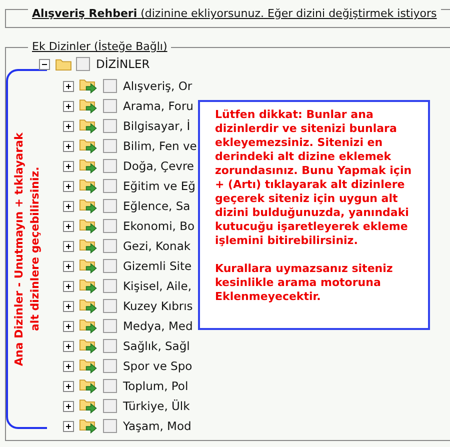 The height and width of the screenshot is (447, 450). What do you see at coordinates (155, 386) in the screenshot?
I see `tree-item-label: Toplum, Pol` at bounding box center [155, 386].